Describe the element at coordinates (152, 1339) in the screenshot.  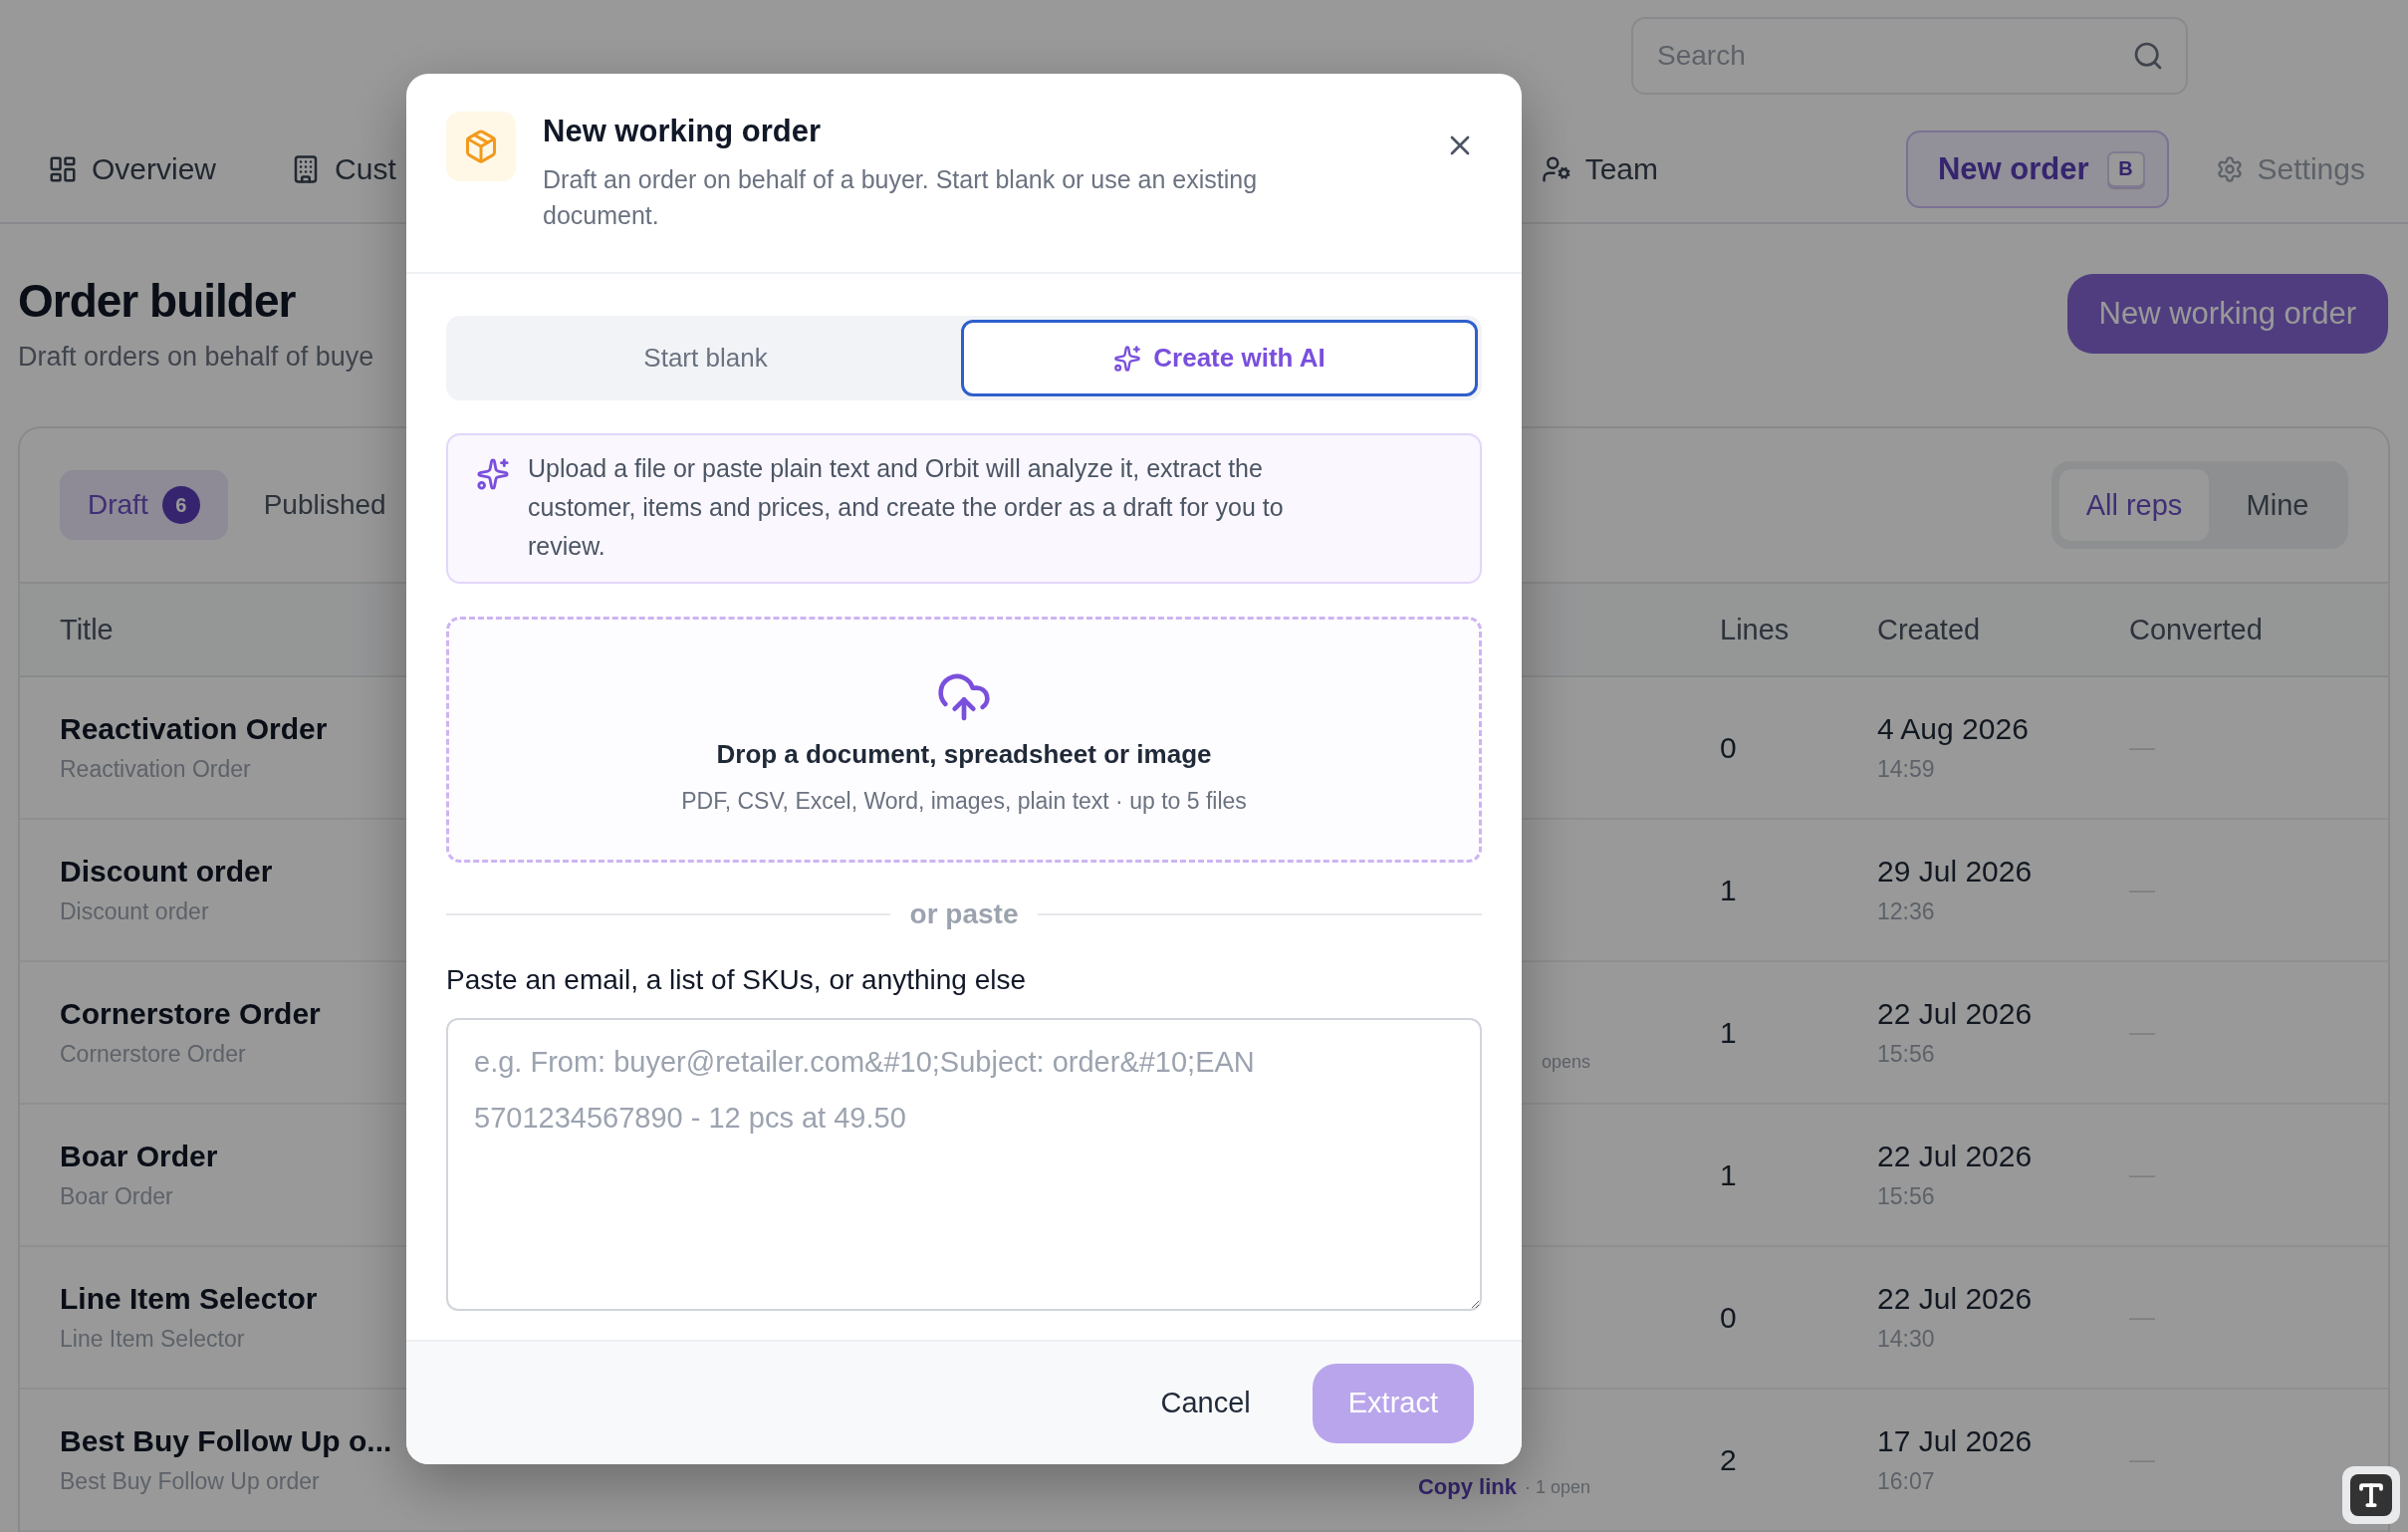
I see `order-subtitle: Line Item Selector` at that location.